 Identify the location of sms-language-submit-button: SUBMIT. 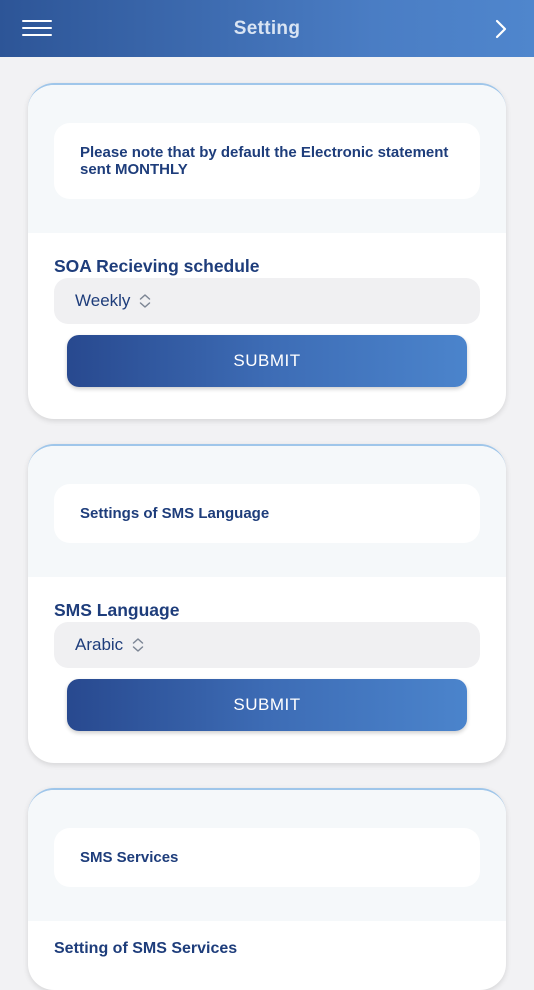
(267, 705).